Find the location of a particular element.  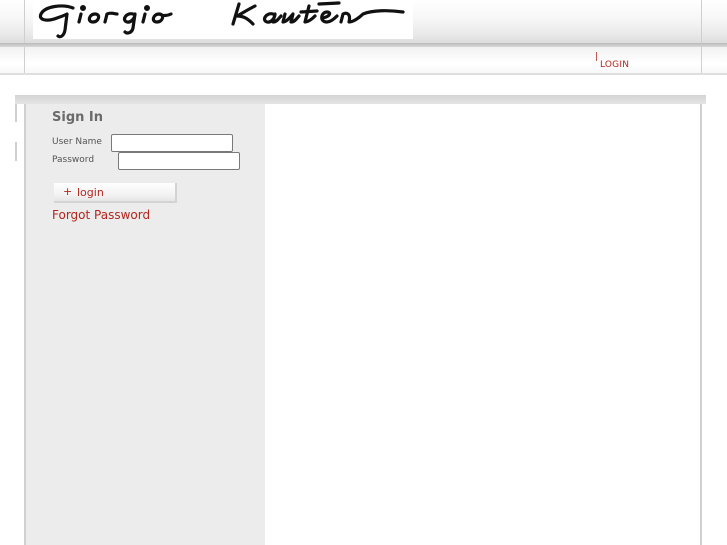

nav-frame-right is located at coordinates (701, 60).